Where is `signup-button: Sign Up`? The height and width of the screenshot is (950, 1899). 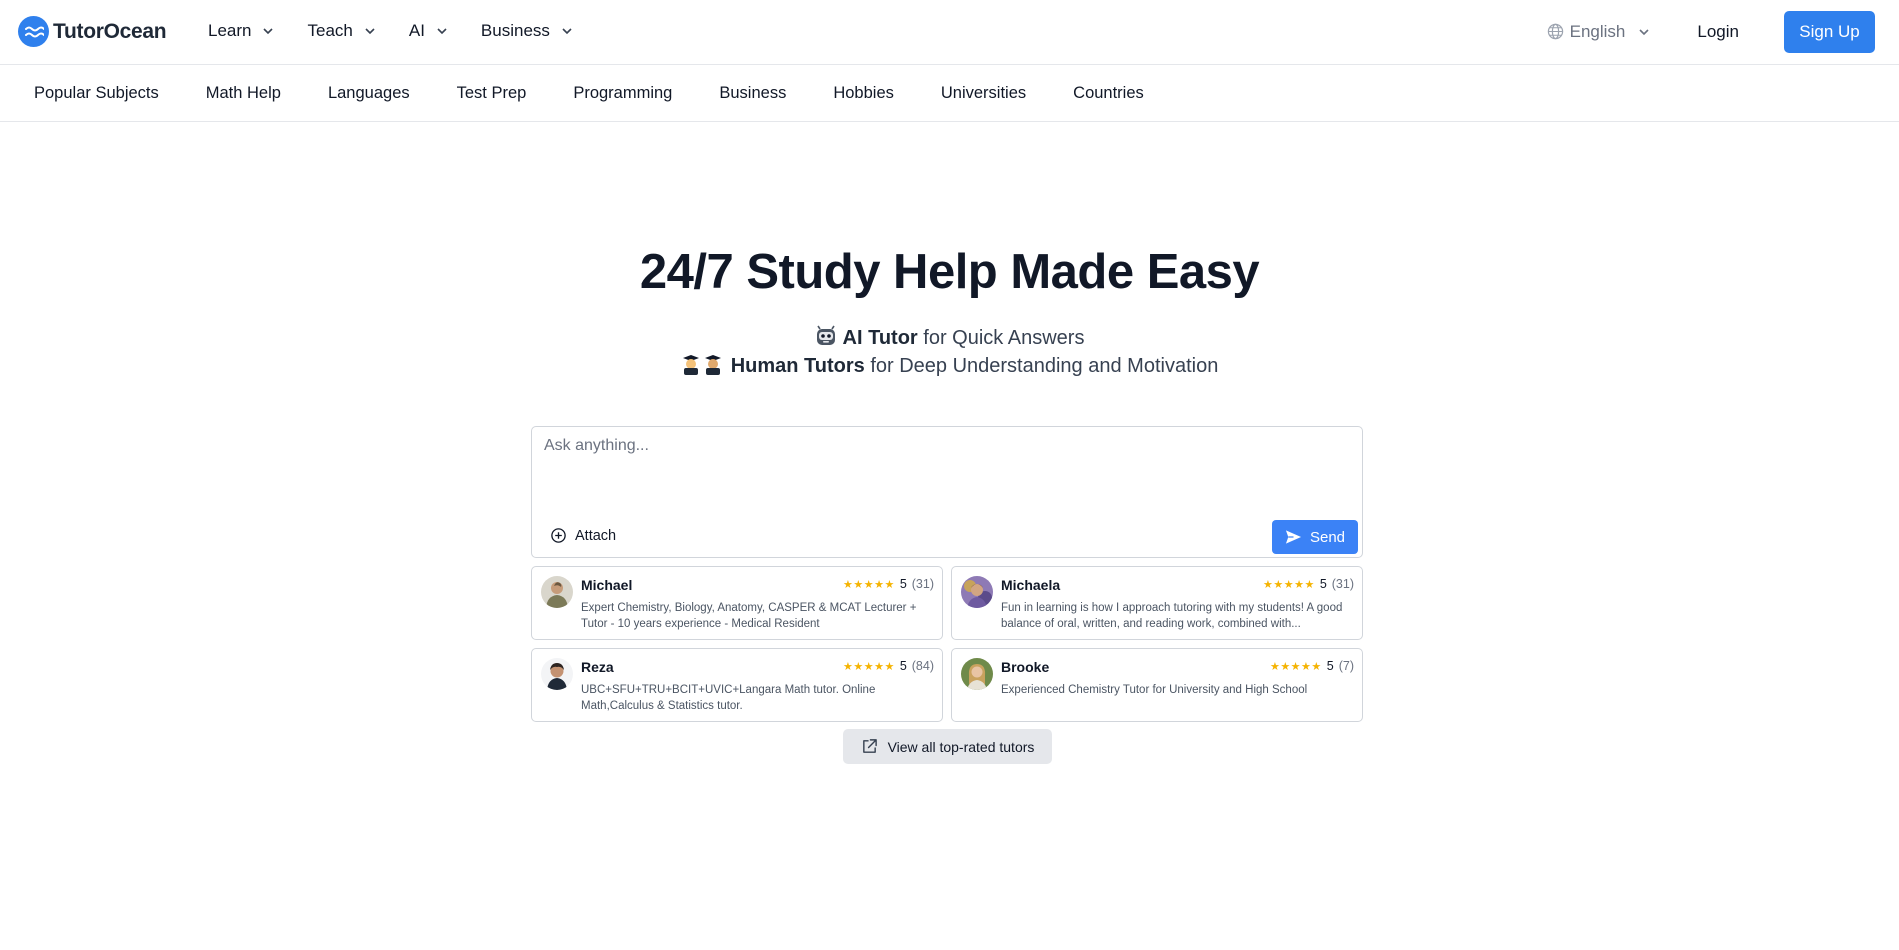
signup-button: Sign Up is located at coordinates (1829, 31).